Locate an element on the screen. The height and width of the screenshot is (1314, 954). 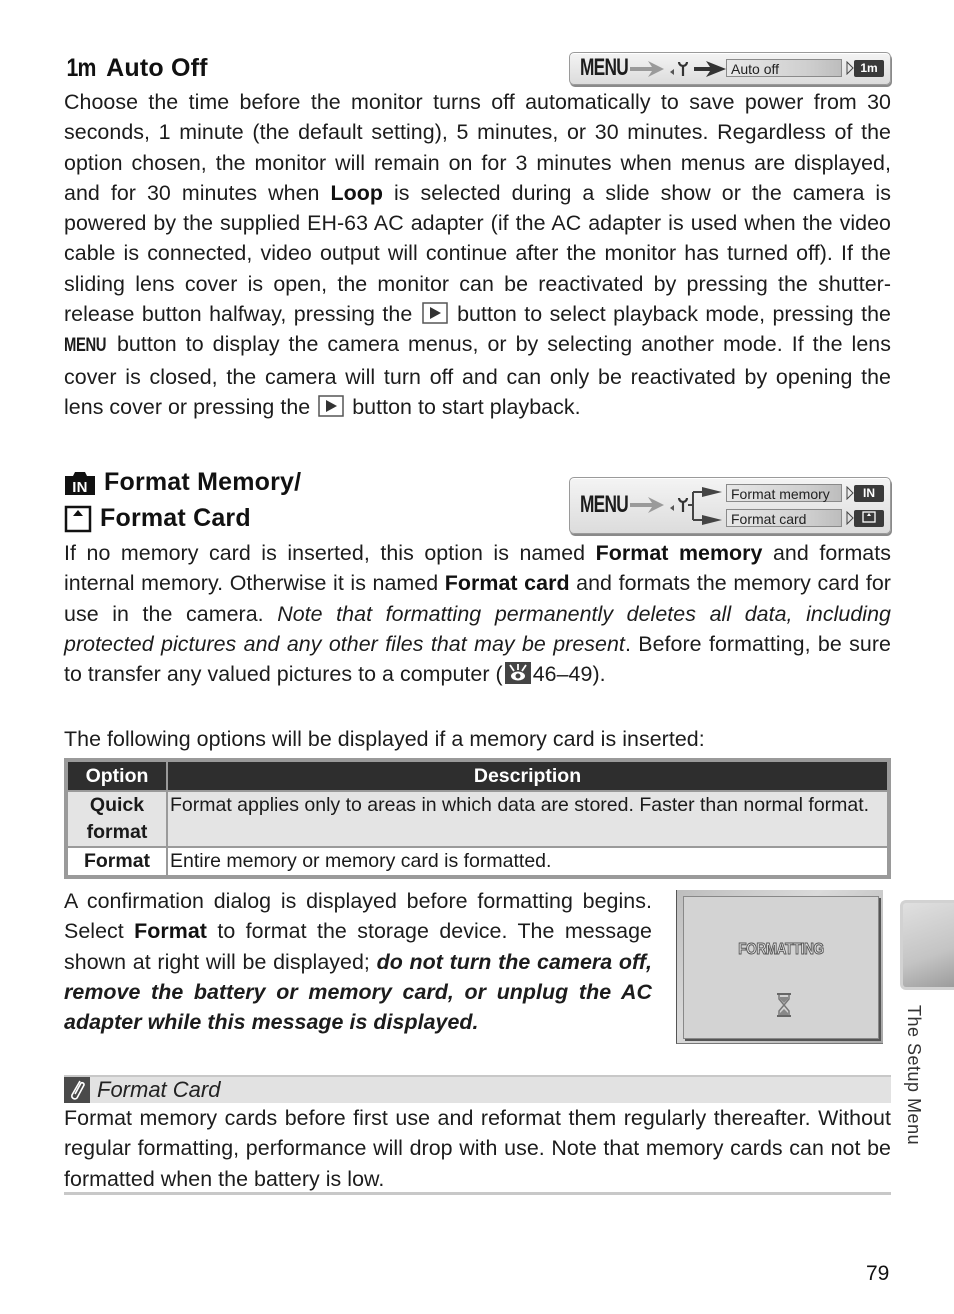
svg-text: IN is located at coordinates (79, 487).